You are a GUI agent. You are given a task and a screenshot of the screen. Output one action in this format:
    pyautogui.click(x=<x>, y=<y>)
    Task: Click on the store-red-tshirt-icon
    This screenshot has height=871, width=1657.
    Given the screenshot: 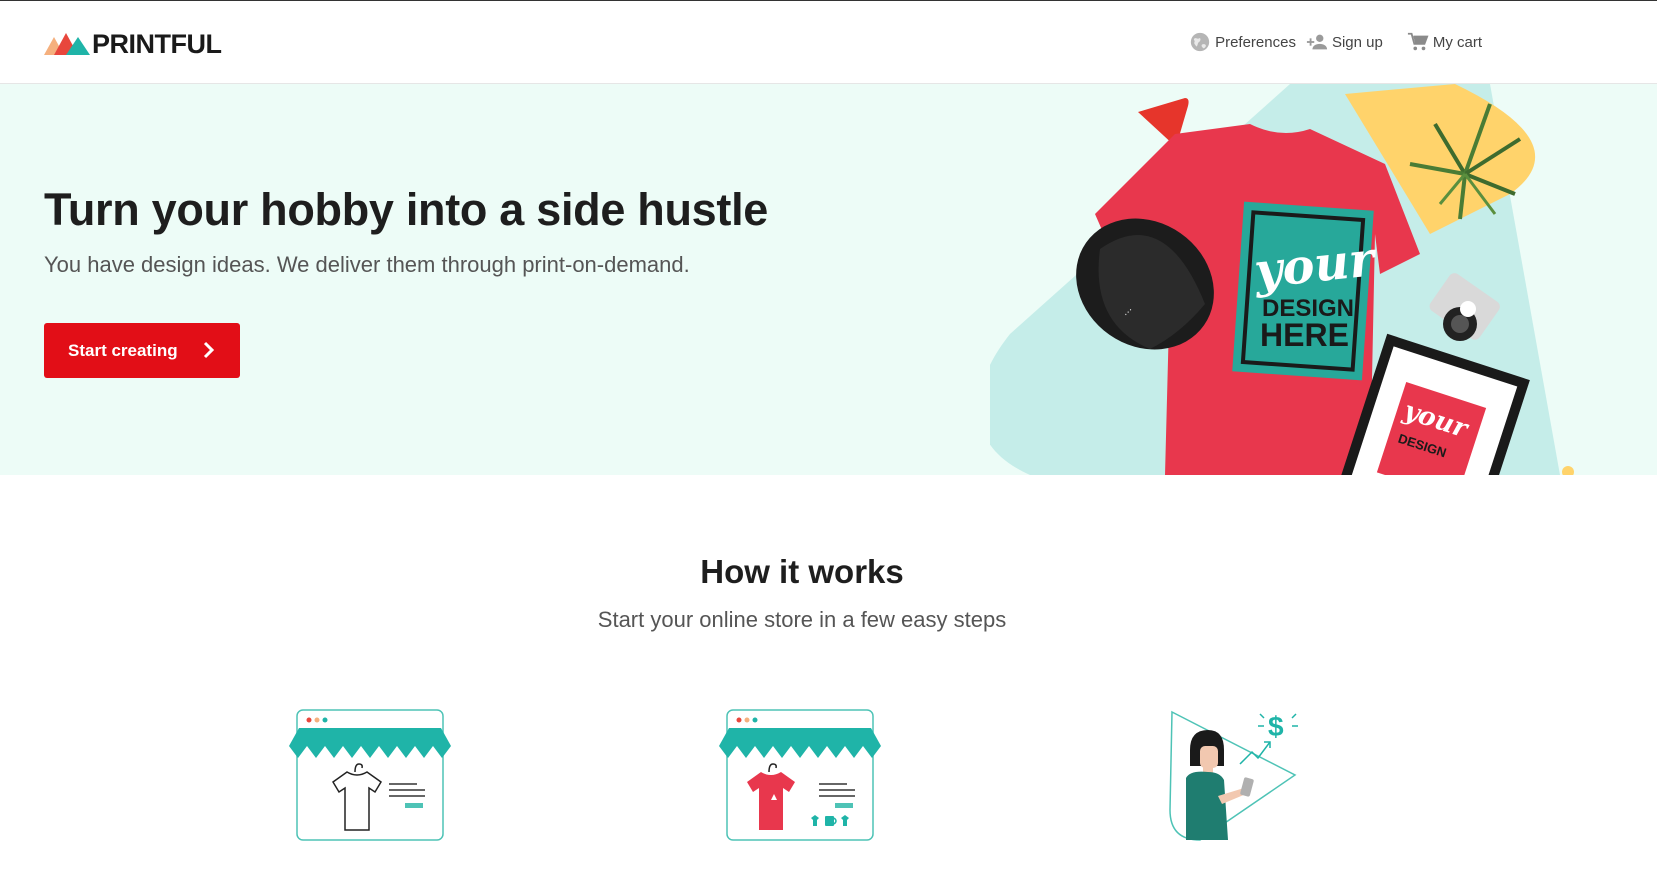 What is the action you would take?
    pyautogui.click(x=800, y=775)
    